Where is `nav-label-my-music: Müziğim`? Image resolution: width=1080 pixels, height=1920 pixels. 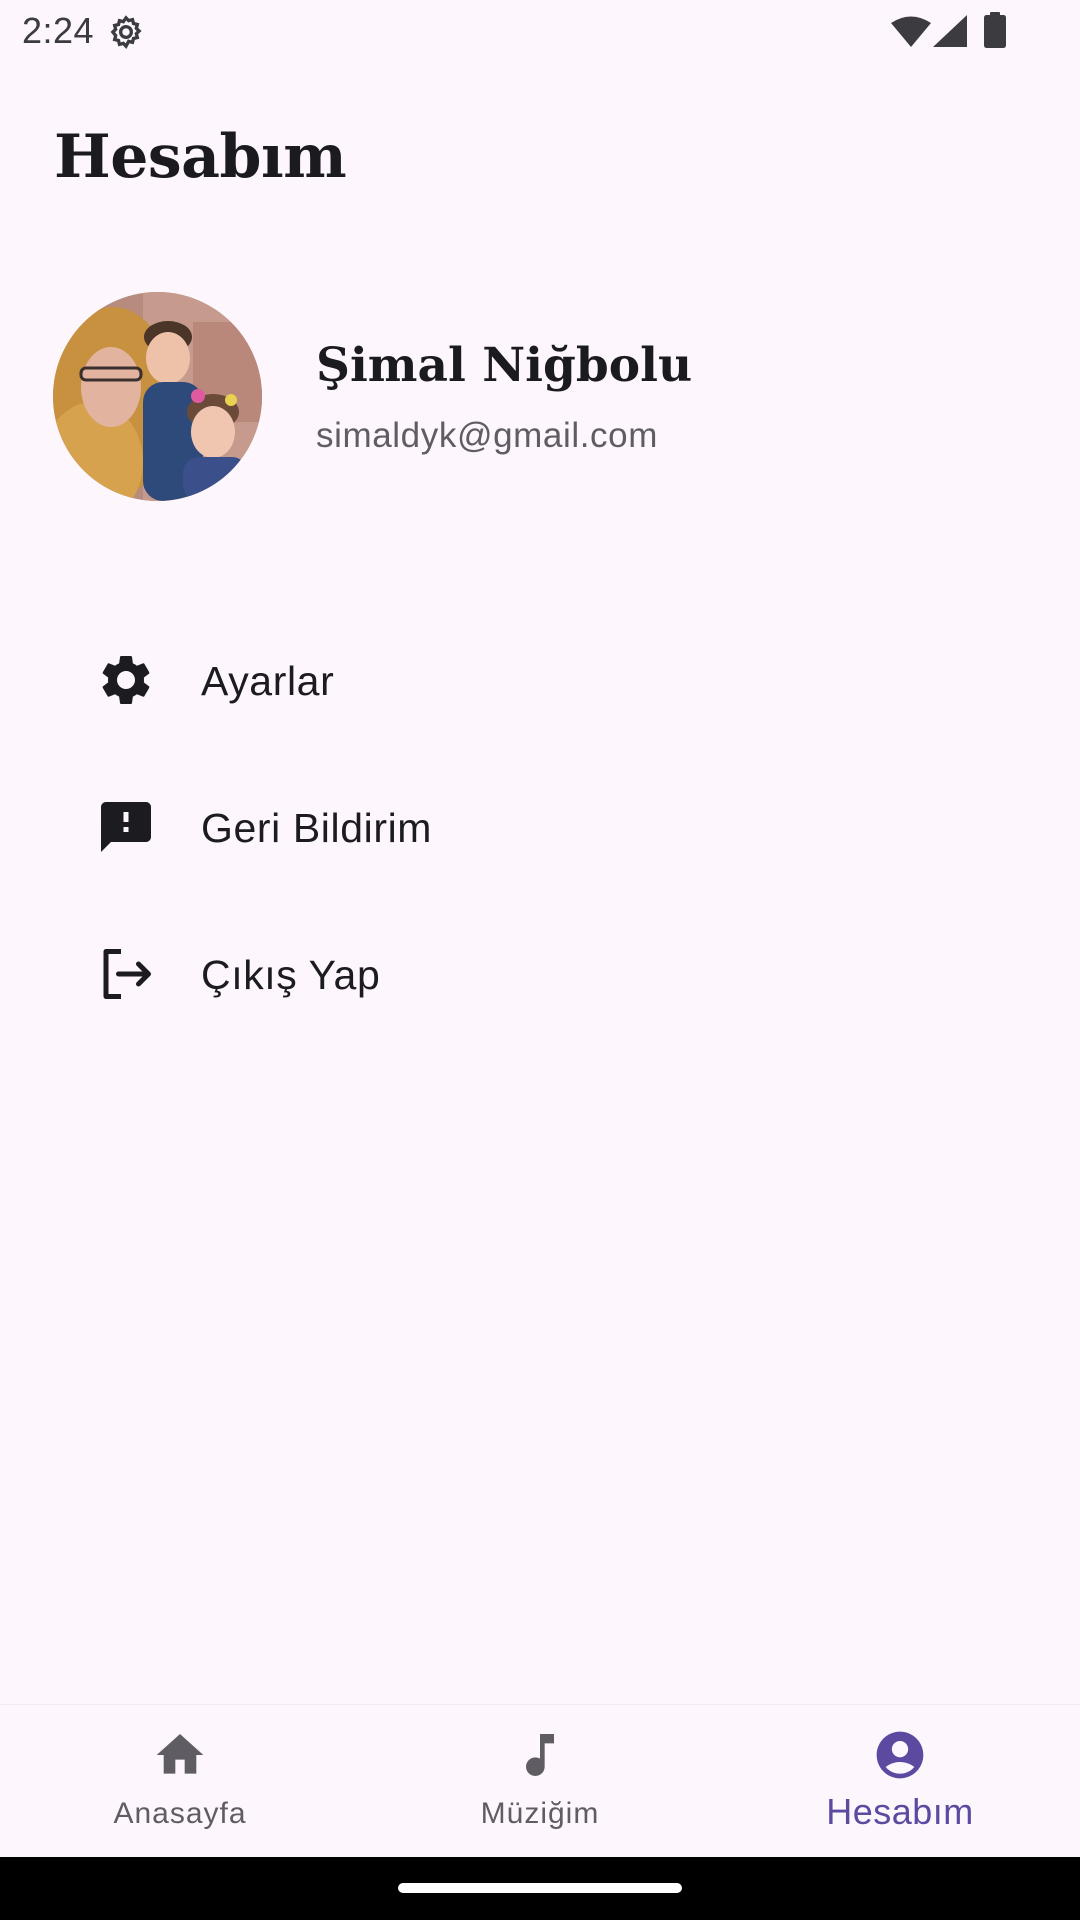
nav-label-my-music: Müziğim is located at coordinates (540, 1813).